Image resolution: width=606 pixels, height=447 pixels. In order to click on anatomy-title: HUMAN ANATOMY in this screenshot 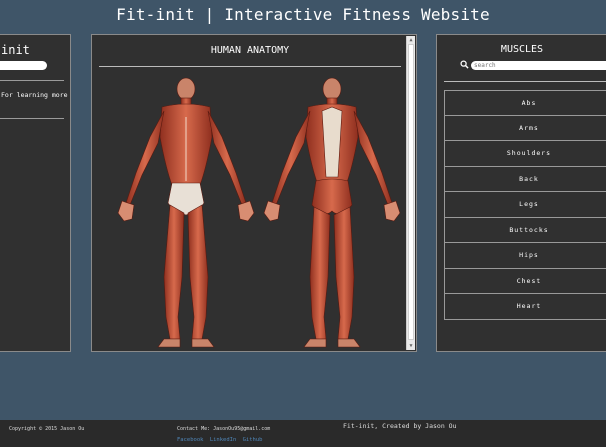, I will do `click(250, 50)`.